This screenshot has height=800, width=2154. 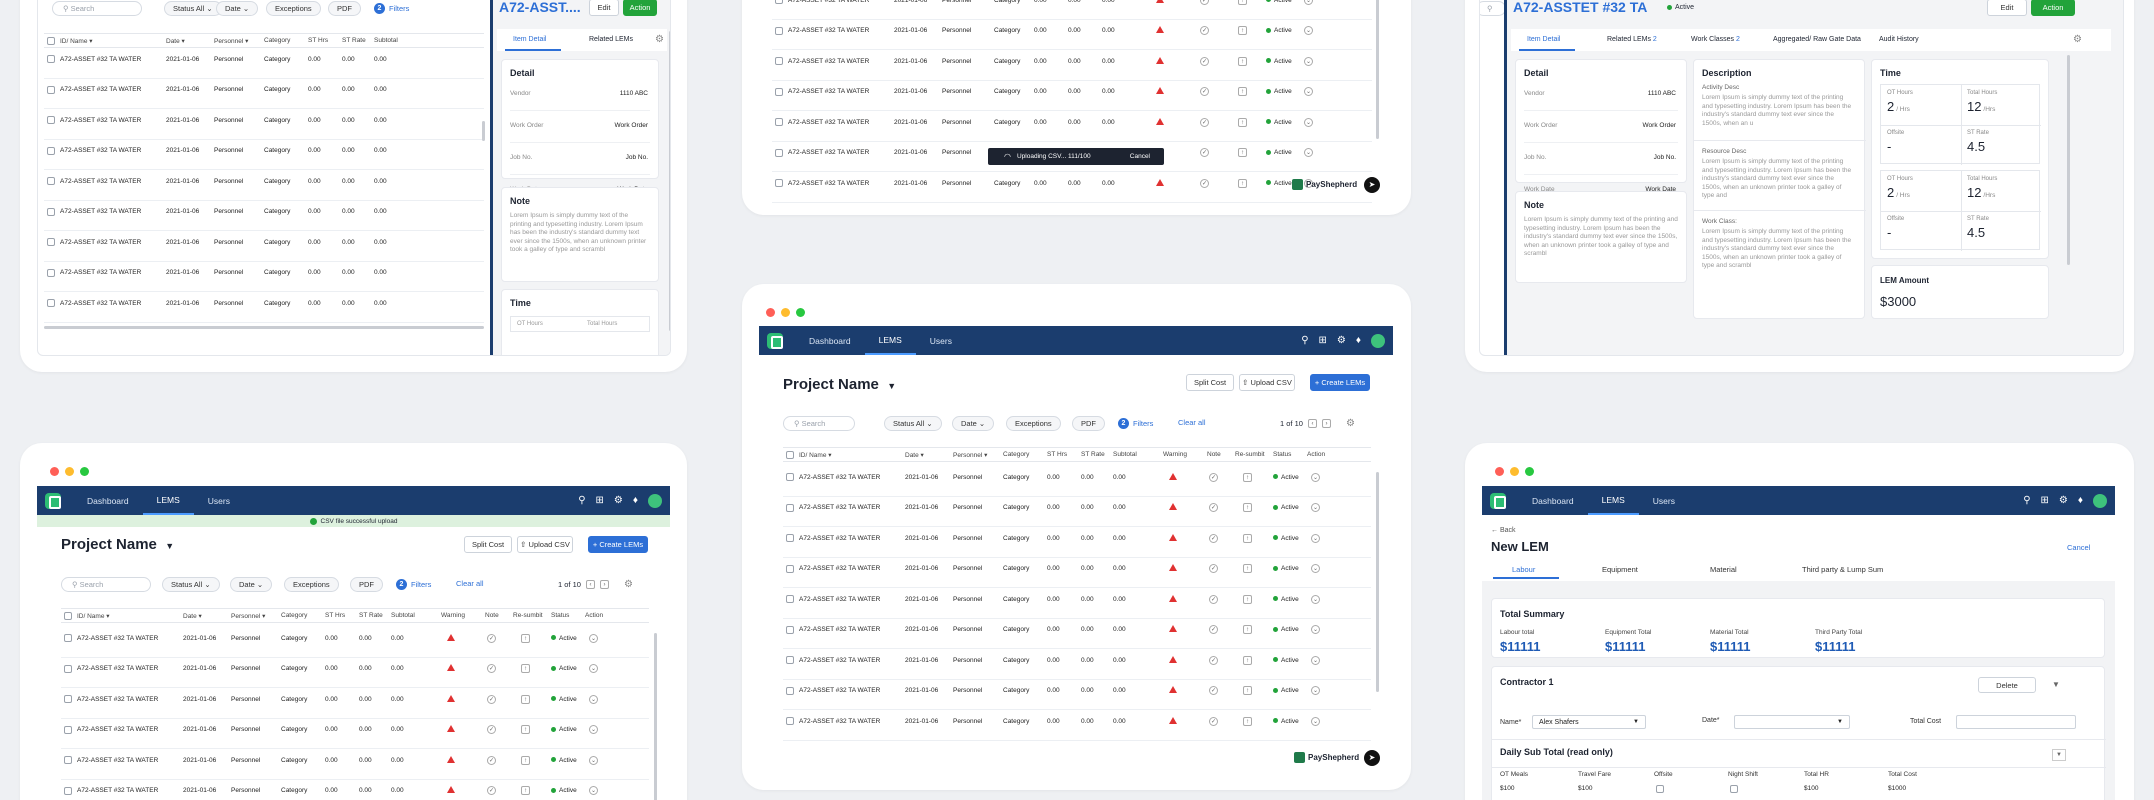 I want to click on column-header: Status, so click(x=560, y=615).